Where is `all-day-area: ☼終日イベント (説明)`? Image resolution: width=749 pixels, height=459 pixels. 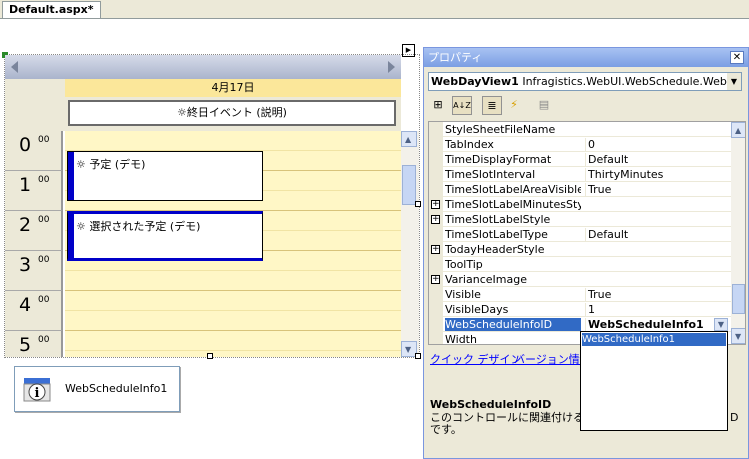
all-day-area: ☼終日イベント (説明) is located at coordinates (233, 114).